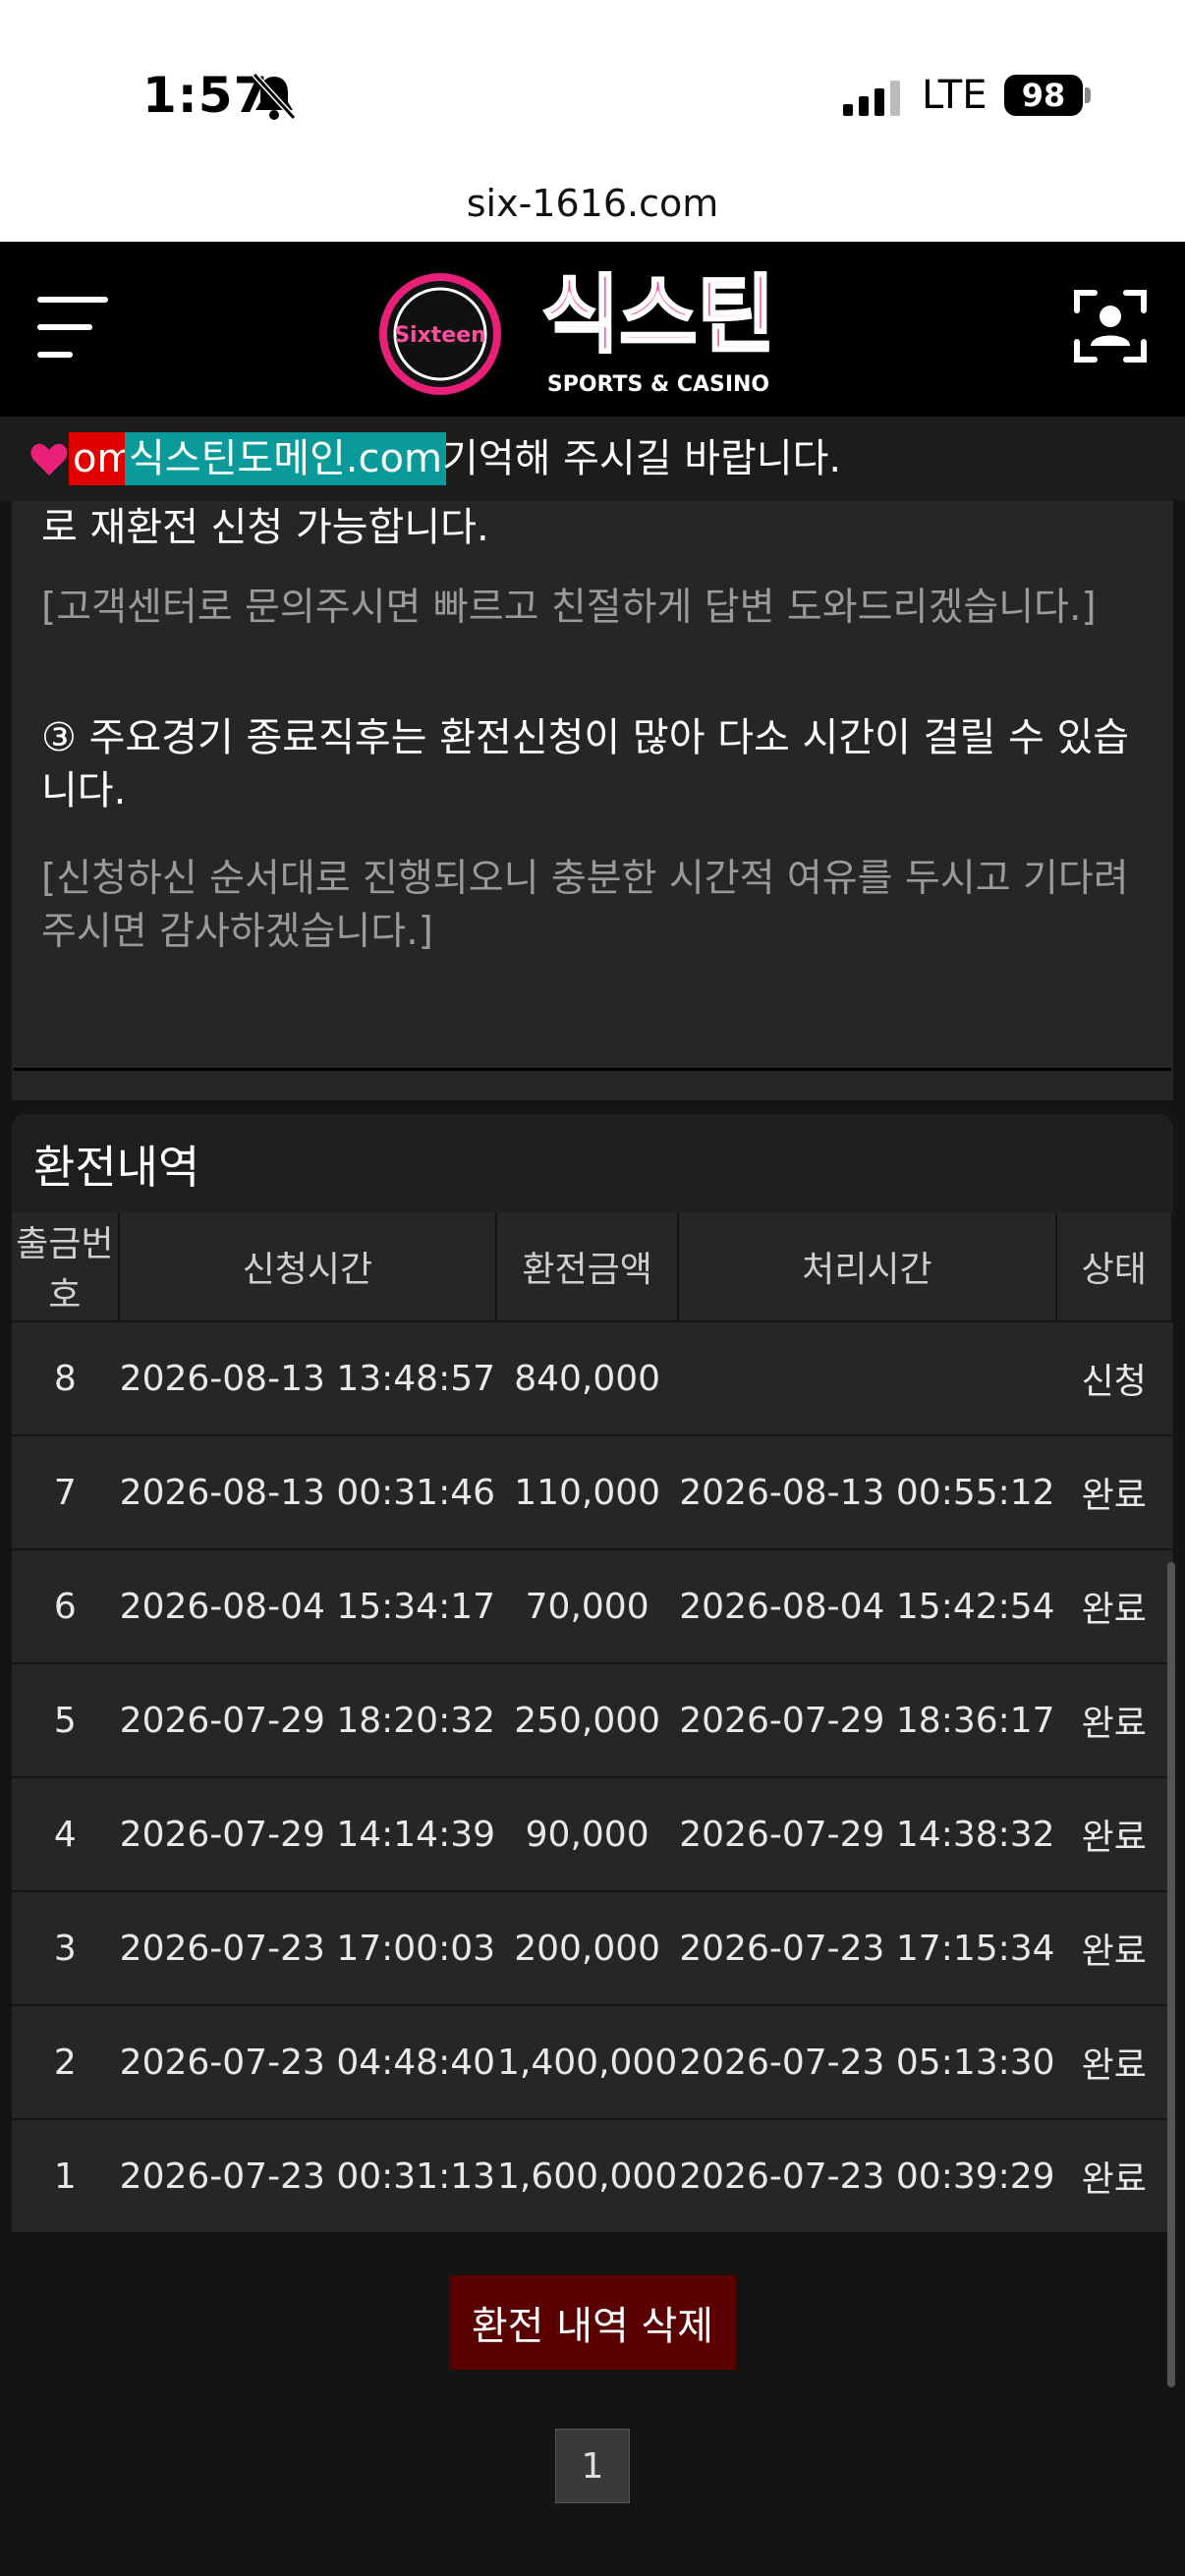 The width and height of the screenshot is (1185, 2576). Describe the element at coordinates (308, 1267) in the screenshot. I see `col-header-requested: 신청시간` at that location.